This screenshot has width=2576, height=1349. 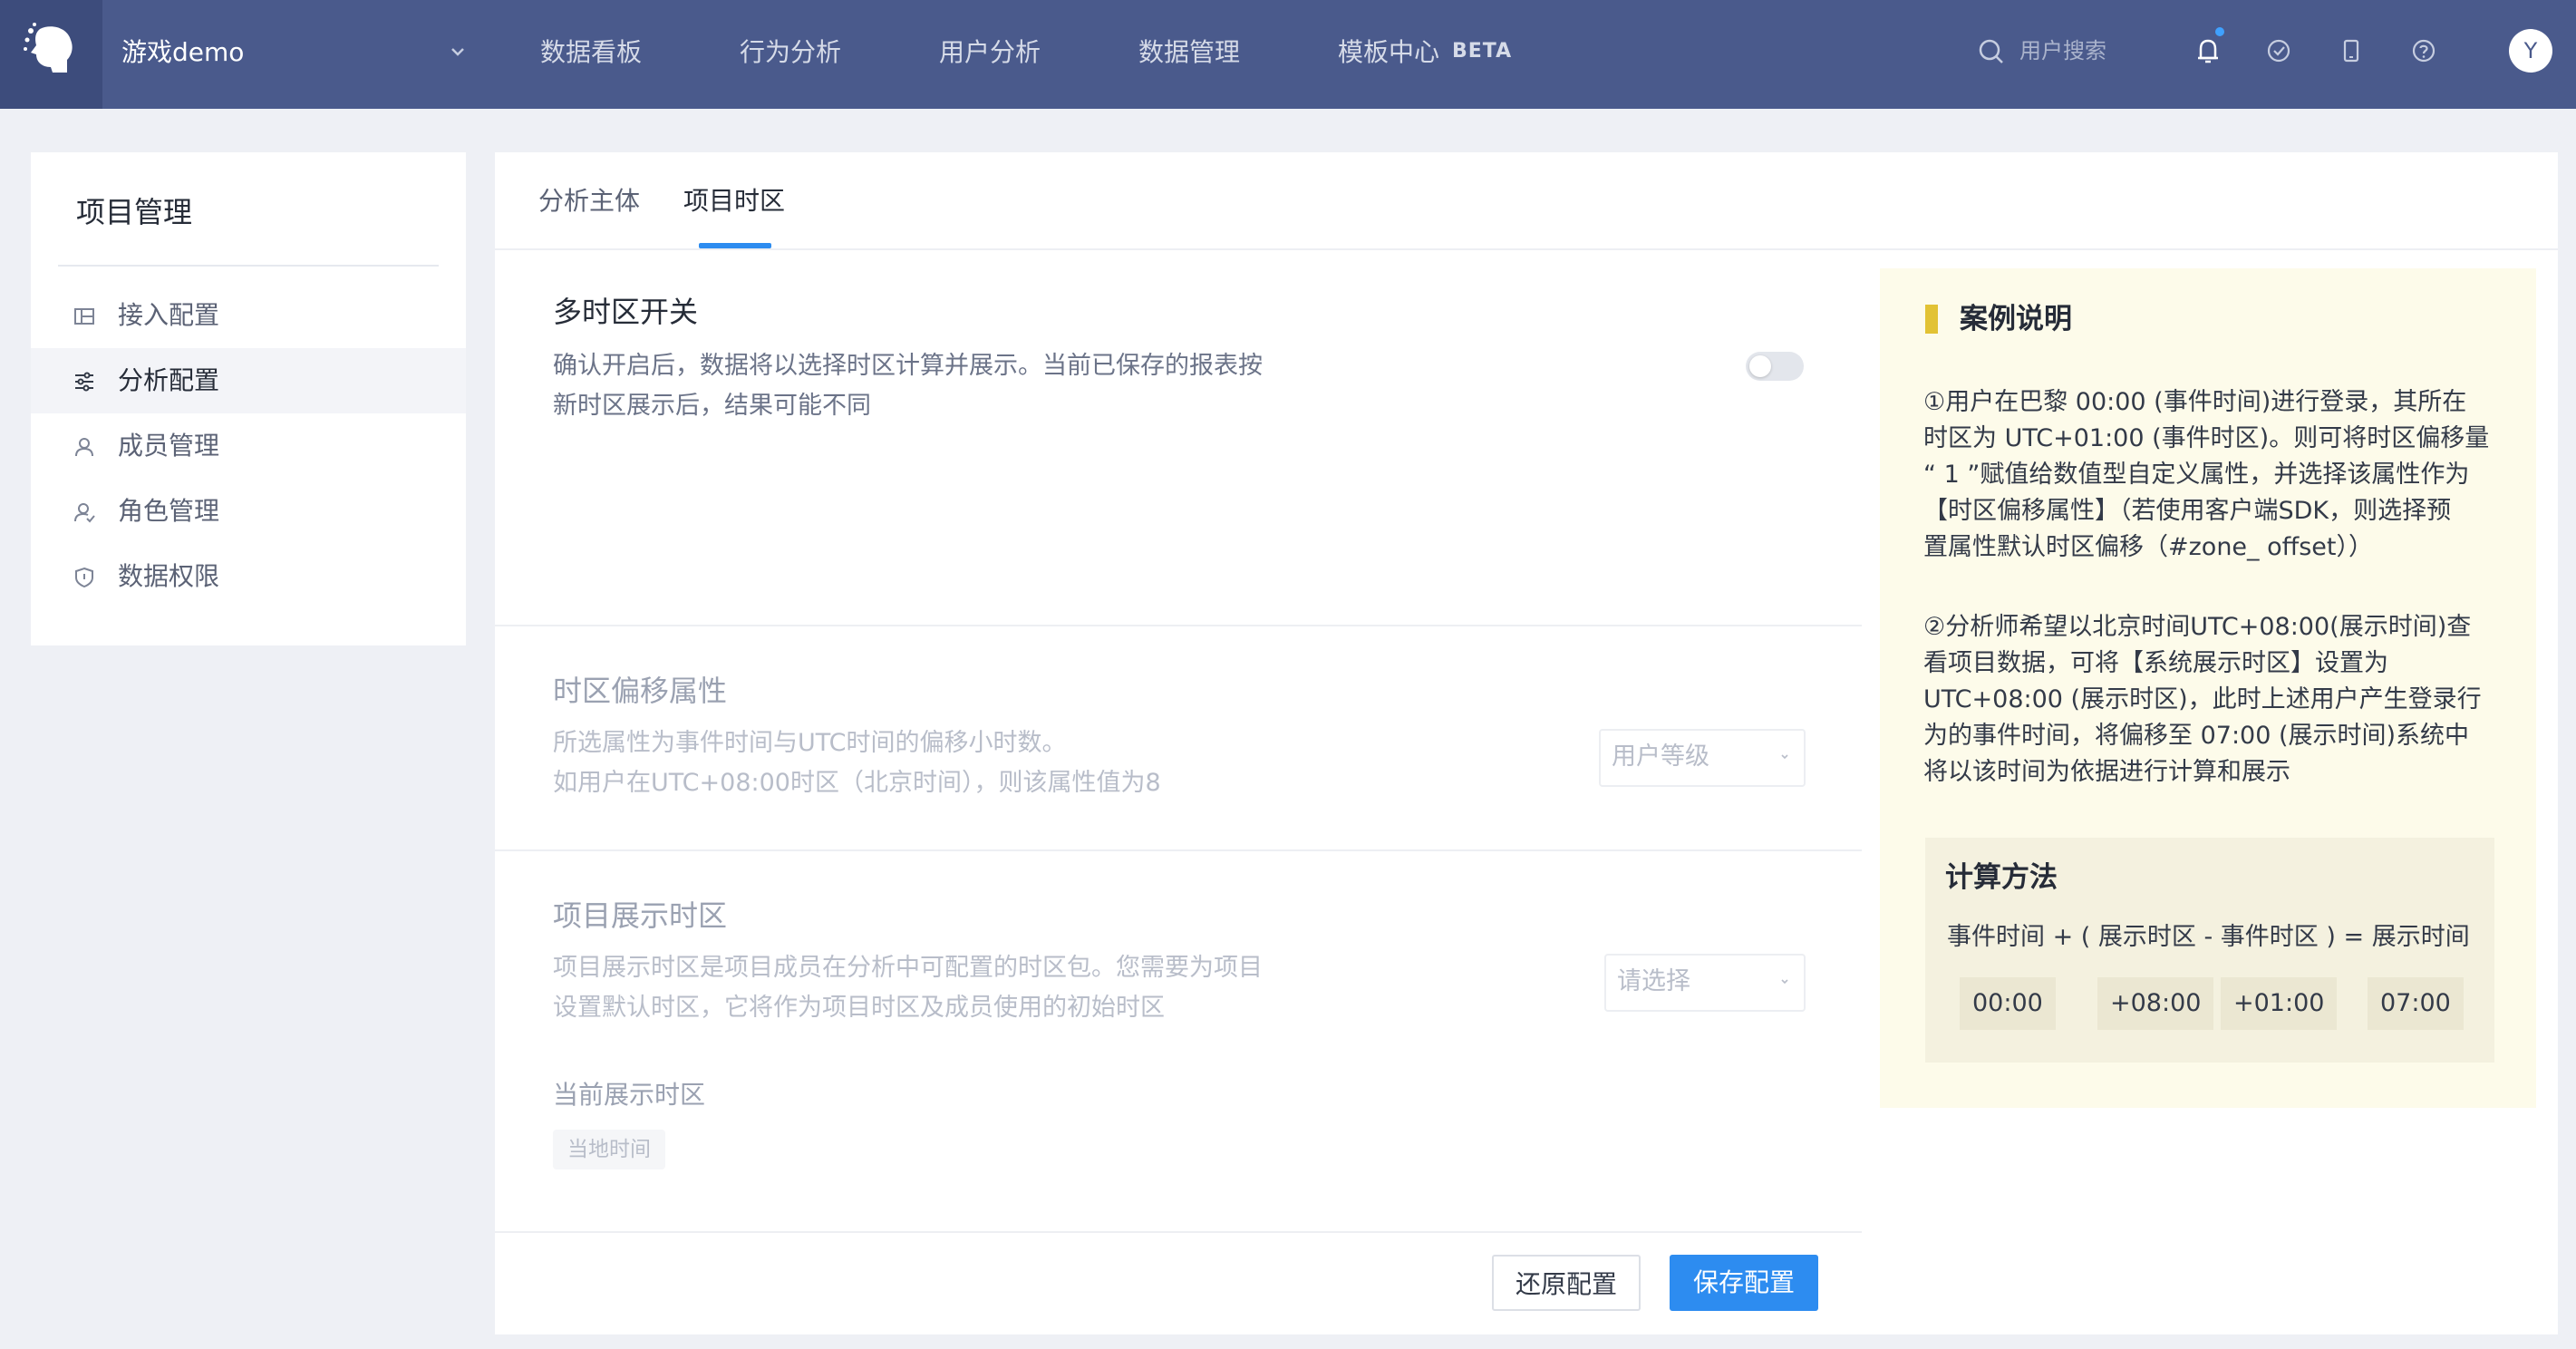 I want to click on current-timezone-label: 当前展示时区, so click(x=629, y=1095).